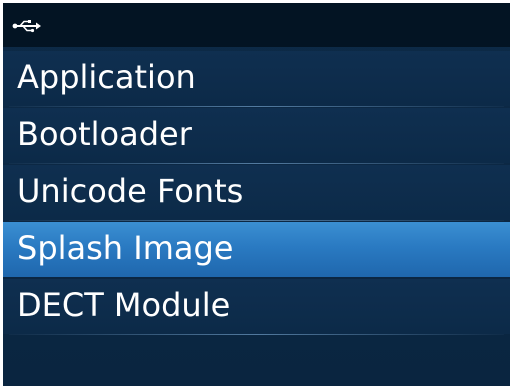 This screenshot has height=389, width=513. I want to click on menu-item-splash-image: Splash Image, so click(256, 249).